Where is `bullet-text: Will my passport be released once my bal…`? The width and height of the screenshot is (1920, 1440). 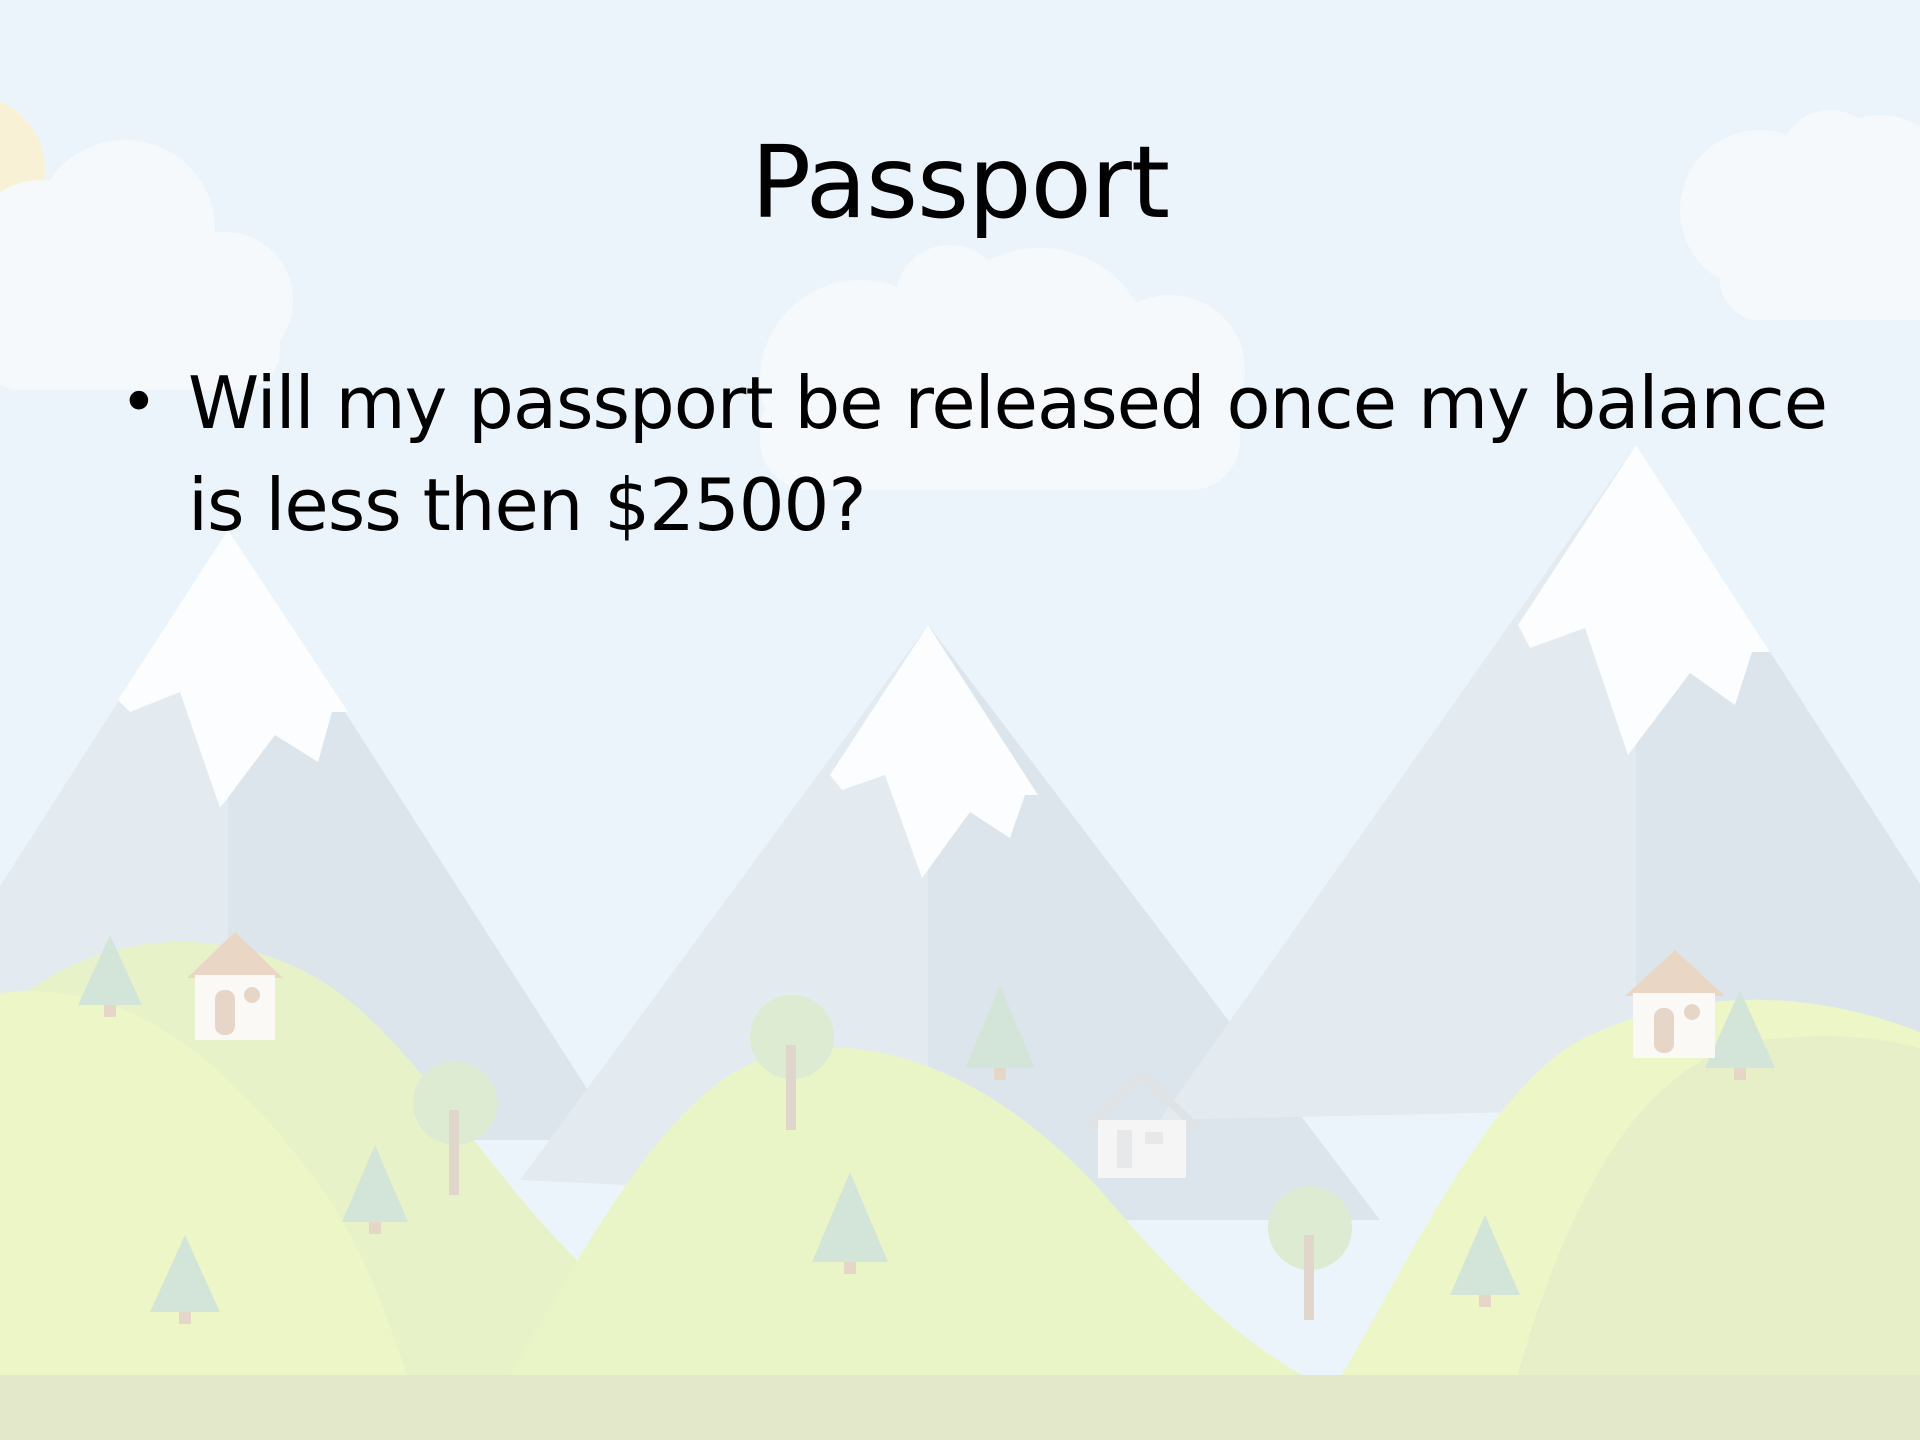
bullet-text: Will my passport be released once my bal… is located at coordinates (1008, 454).